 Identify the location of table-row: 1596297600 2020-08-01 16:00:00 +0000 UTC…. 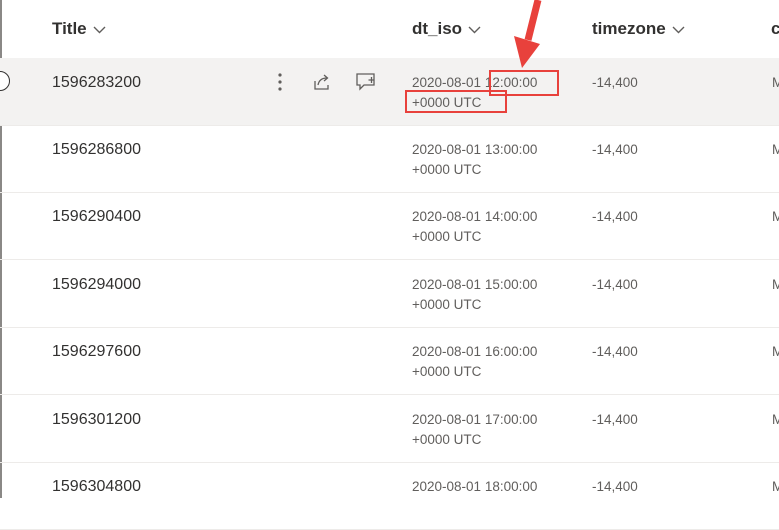
(389, 361).